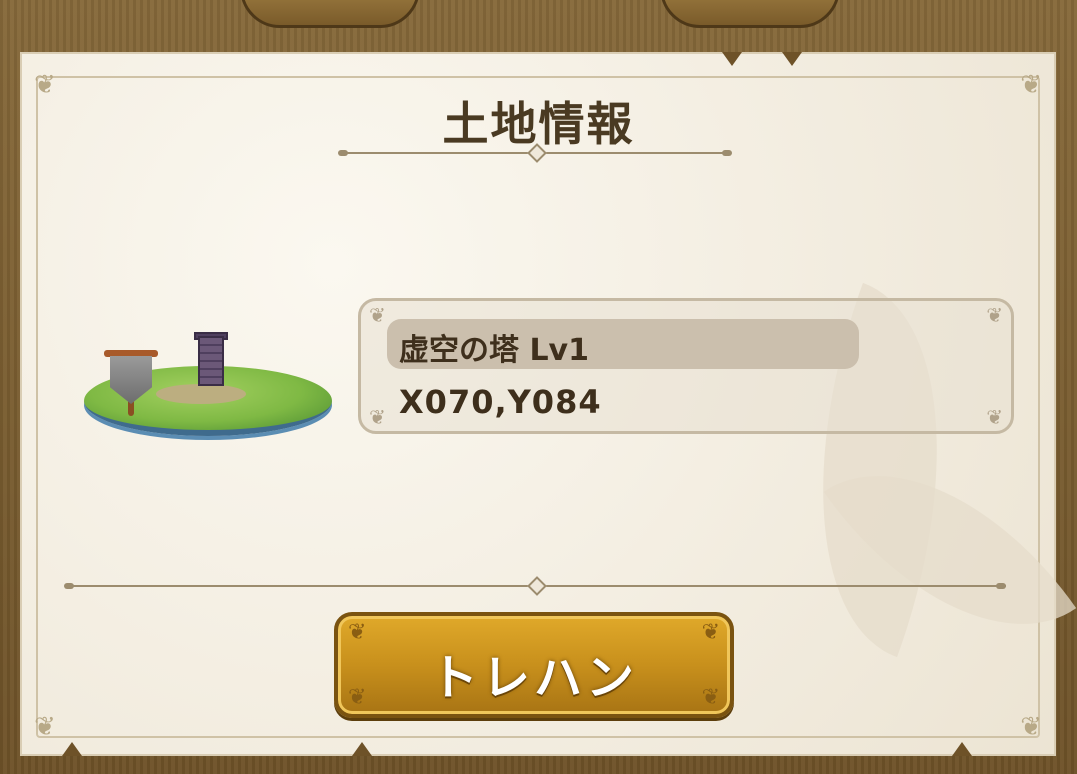  I want to click on tile-coordinates: X070,Y084, so click(500, 402).